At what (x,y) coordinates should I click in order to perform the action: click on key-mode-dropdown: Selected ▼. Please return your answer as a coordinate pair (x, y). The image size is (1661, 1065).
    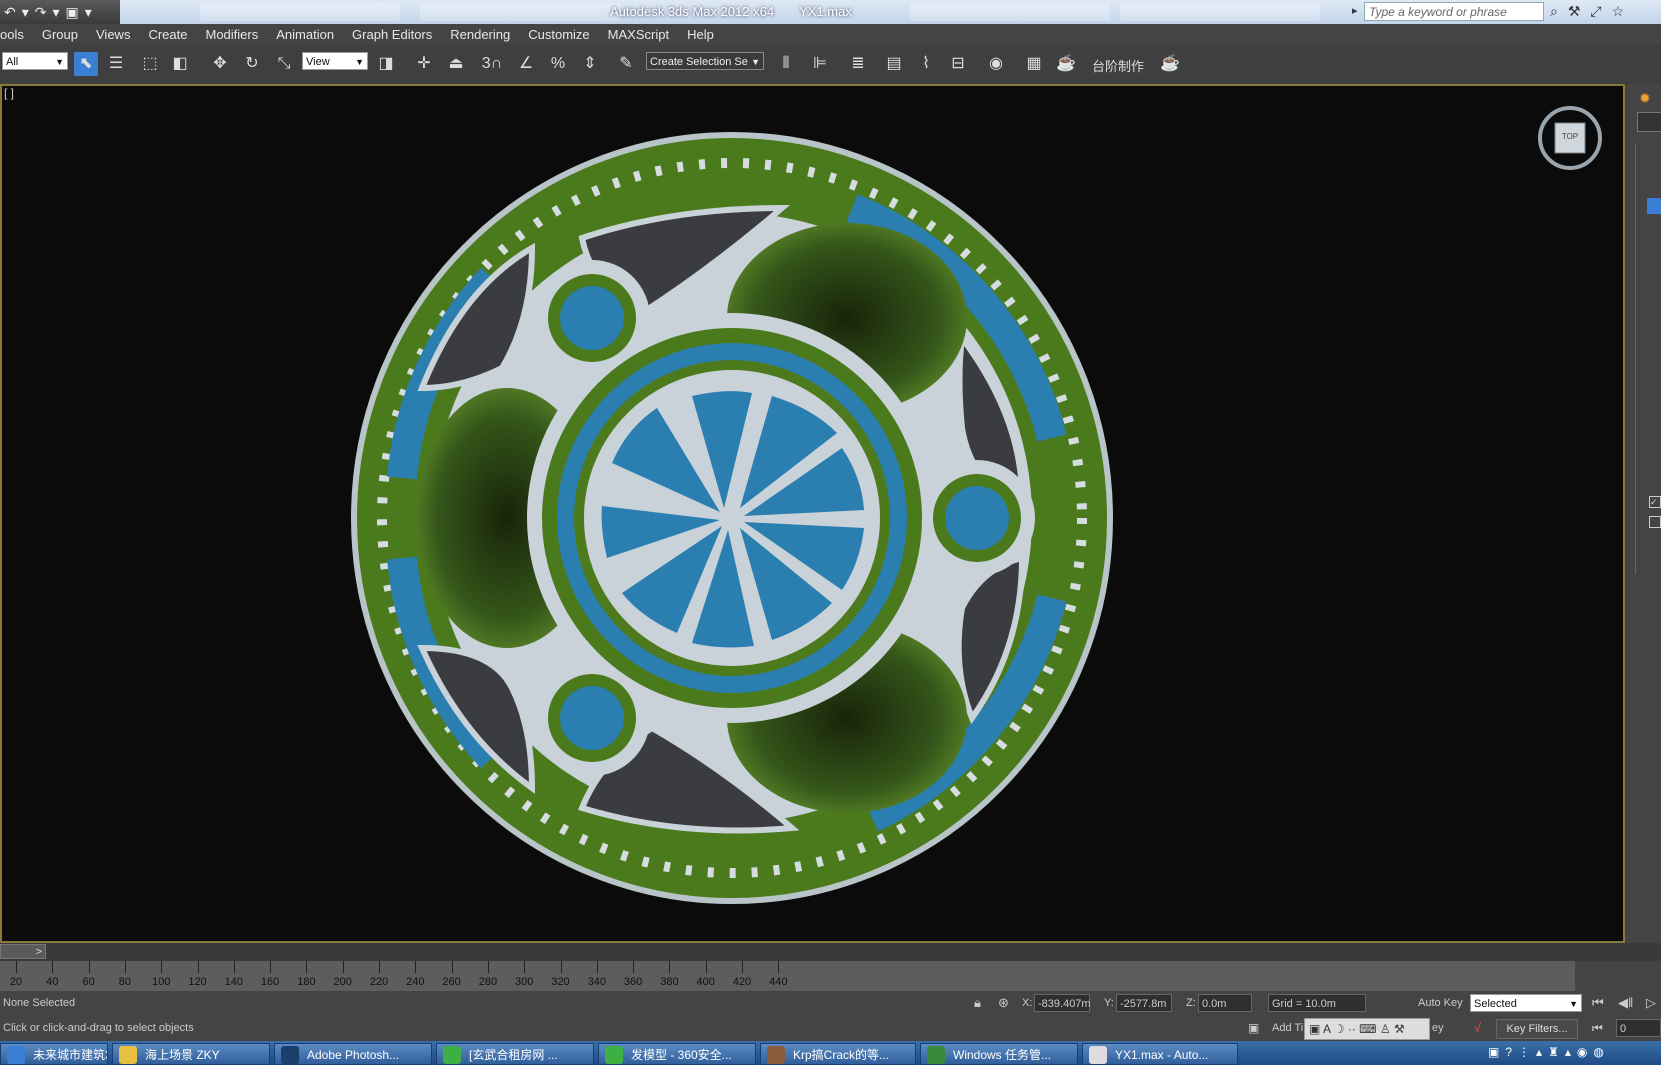
    Looking at the image, I should click on (1526, 1003).